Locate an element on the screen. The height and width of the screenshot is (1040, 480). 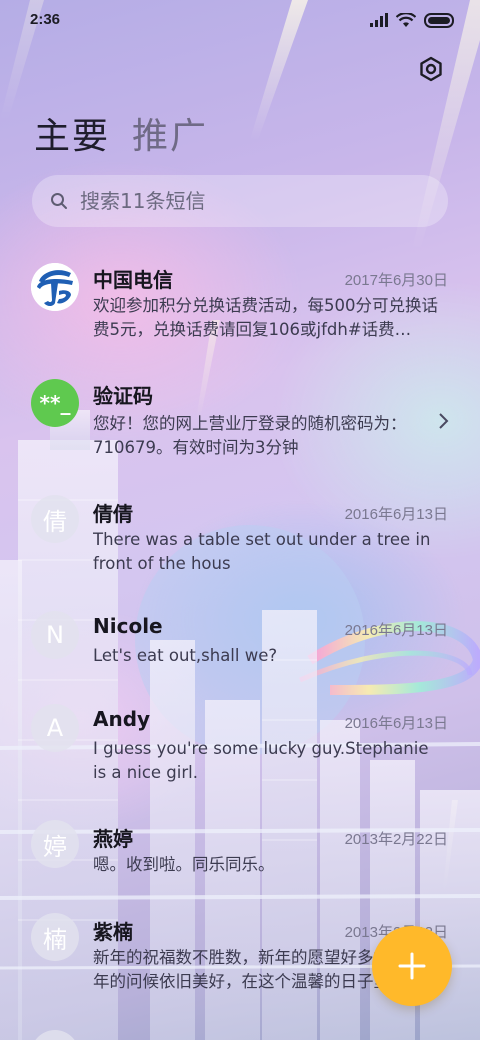
sender-name: 紫楠 is located at coordinates (113, 932).